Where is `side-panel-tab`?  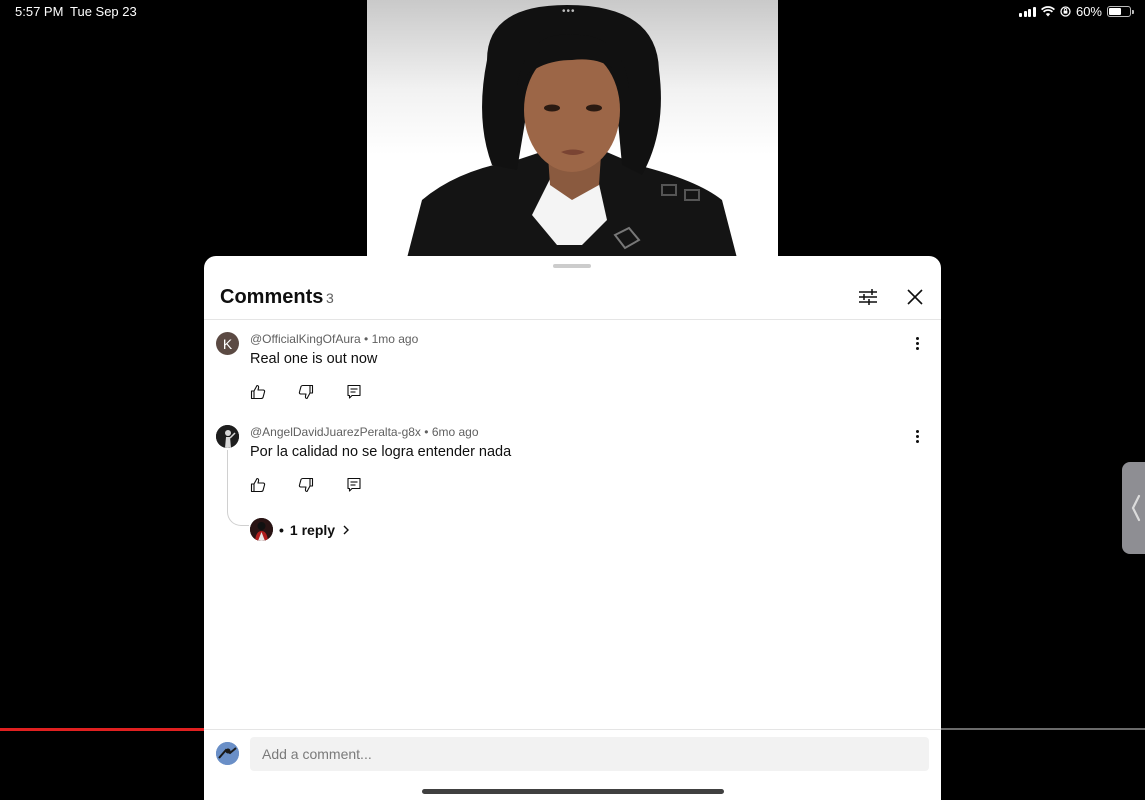 side-panel-tab is located at coordinates (1133, 508).